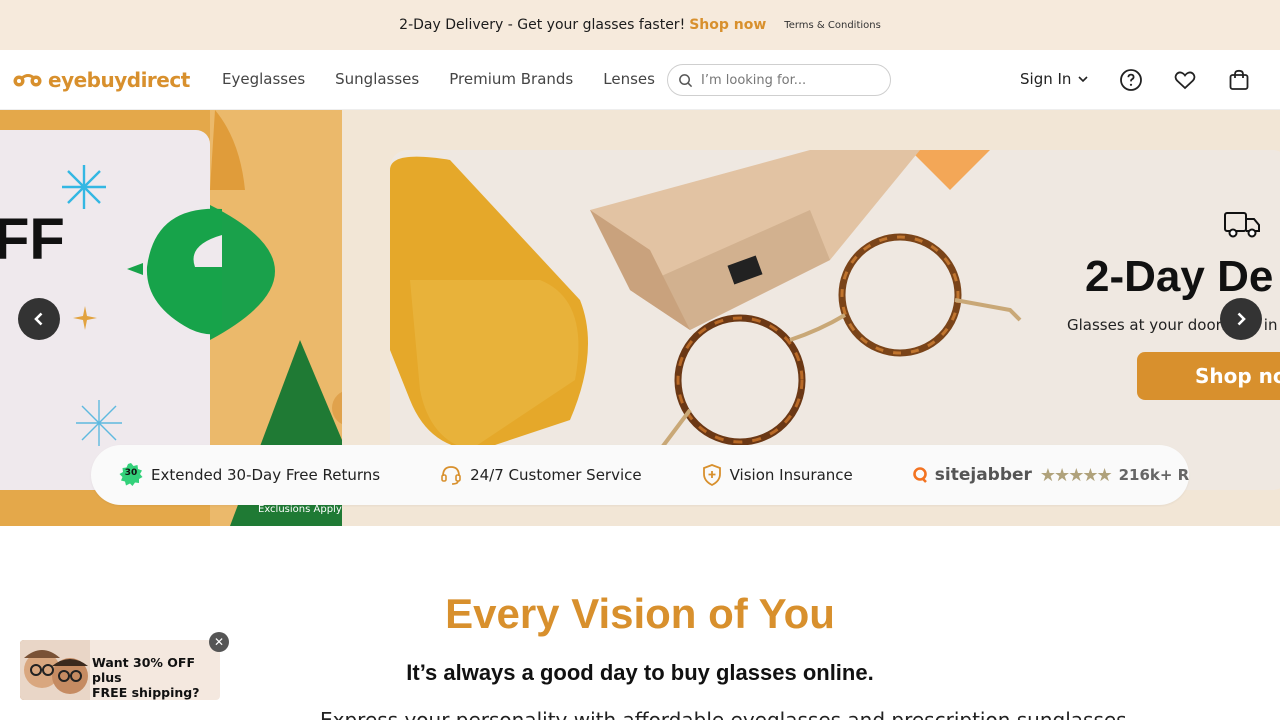  I want to click on close-icon: ✕, so click(219, 642).